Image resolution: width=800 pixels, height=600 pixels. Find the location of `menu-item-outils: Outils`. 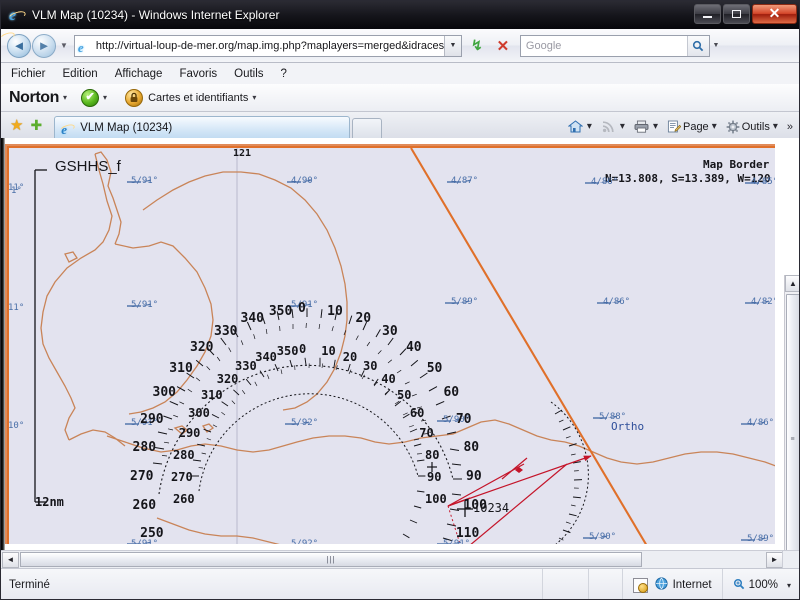

menu-item-outils: Outils is located at coordinates (248, 74).